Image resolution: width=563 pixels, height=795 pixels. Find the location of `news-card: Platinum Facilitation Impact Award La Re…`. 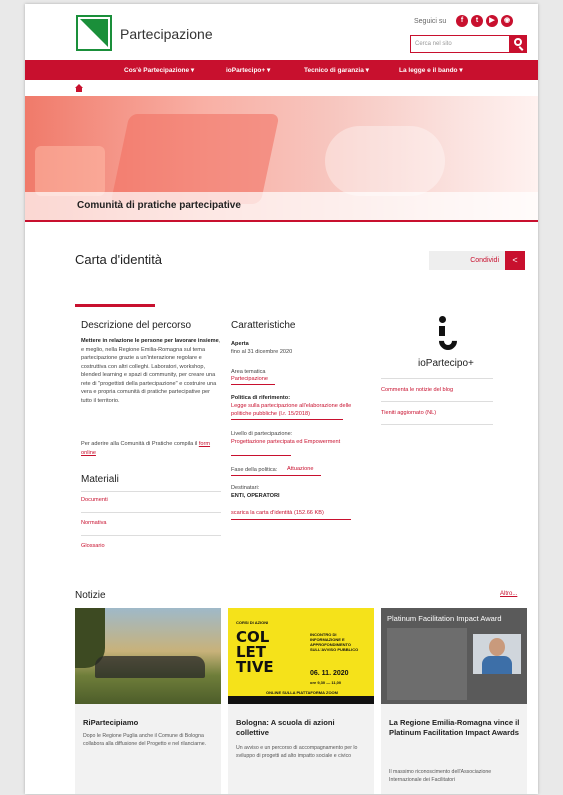

news-card: Platinum Facilitation Impact Award La Re… is located at coordinates (454, 701).